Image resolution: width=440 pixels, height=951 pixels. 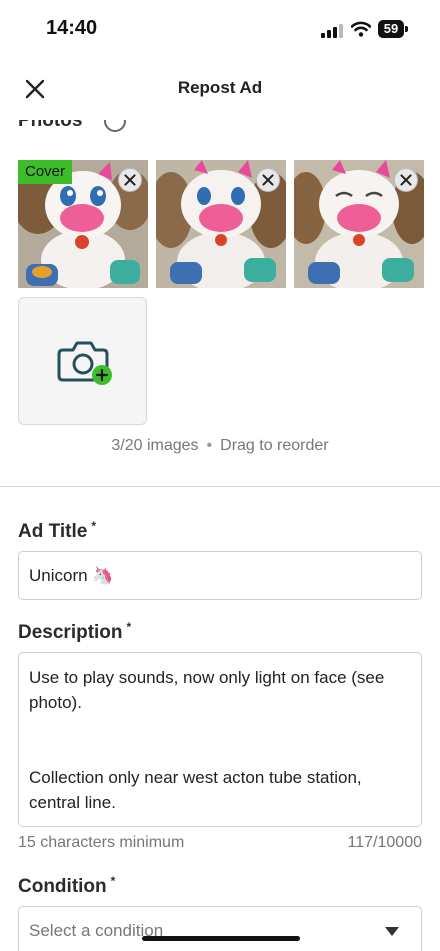 I want to click on condition-select: Select a condition, so click(x=220, y=928).